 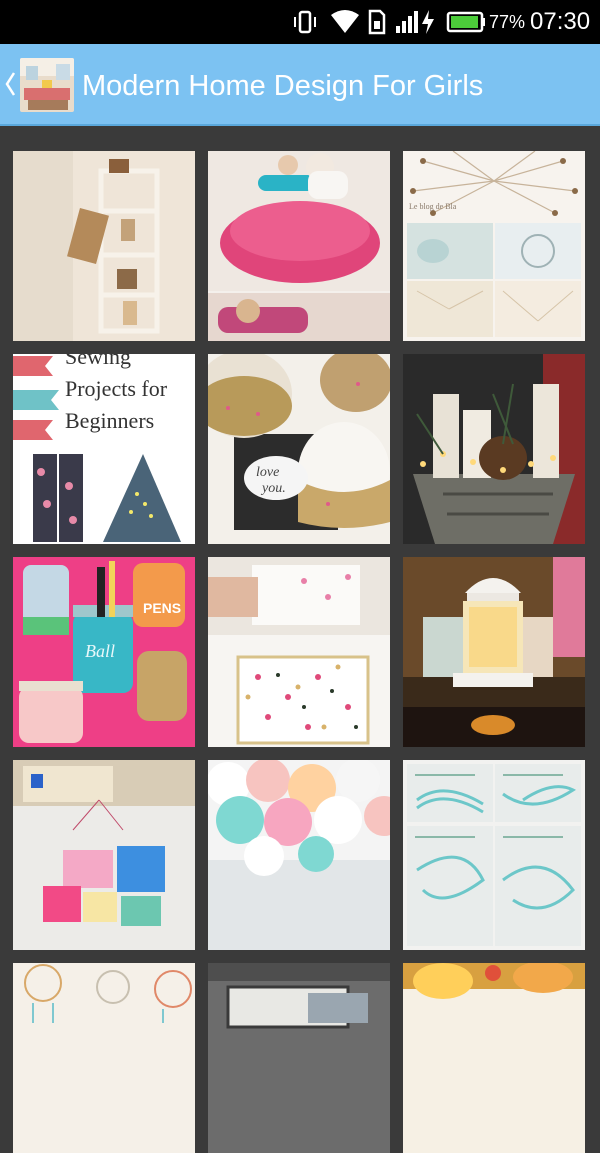 I want to click on gallery-item-glow-bottles, so click(x=494, y=1058).